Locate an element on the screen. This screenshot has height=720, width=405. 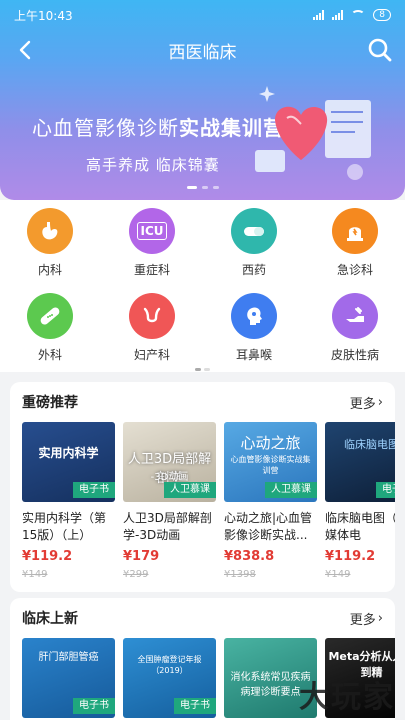
battery-icon: 8 is located at coordinates (382, 15).